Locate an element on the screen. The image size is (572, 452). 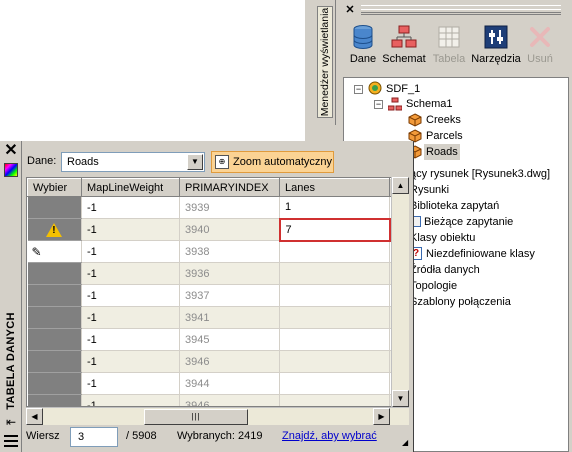
tree-item-topologies: Topologie is located at coordinates (433, 286).